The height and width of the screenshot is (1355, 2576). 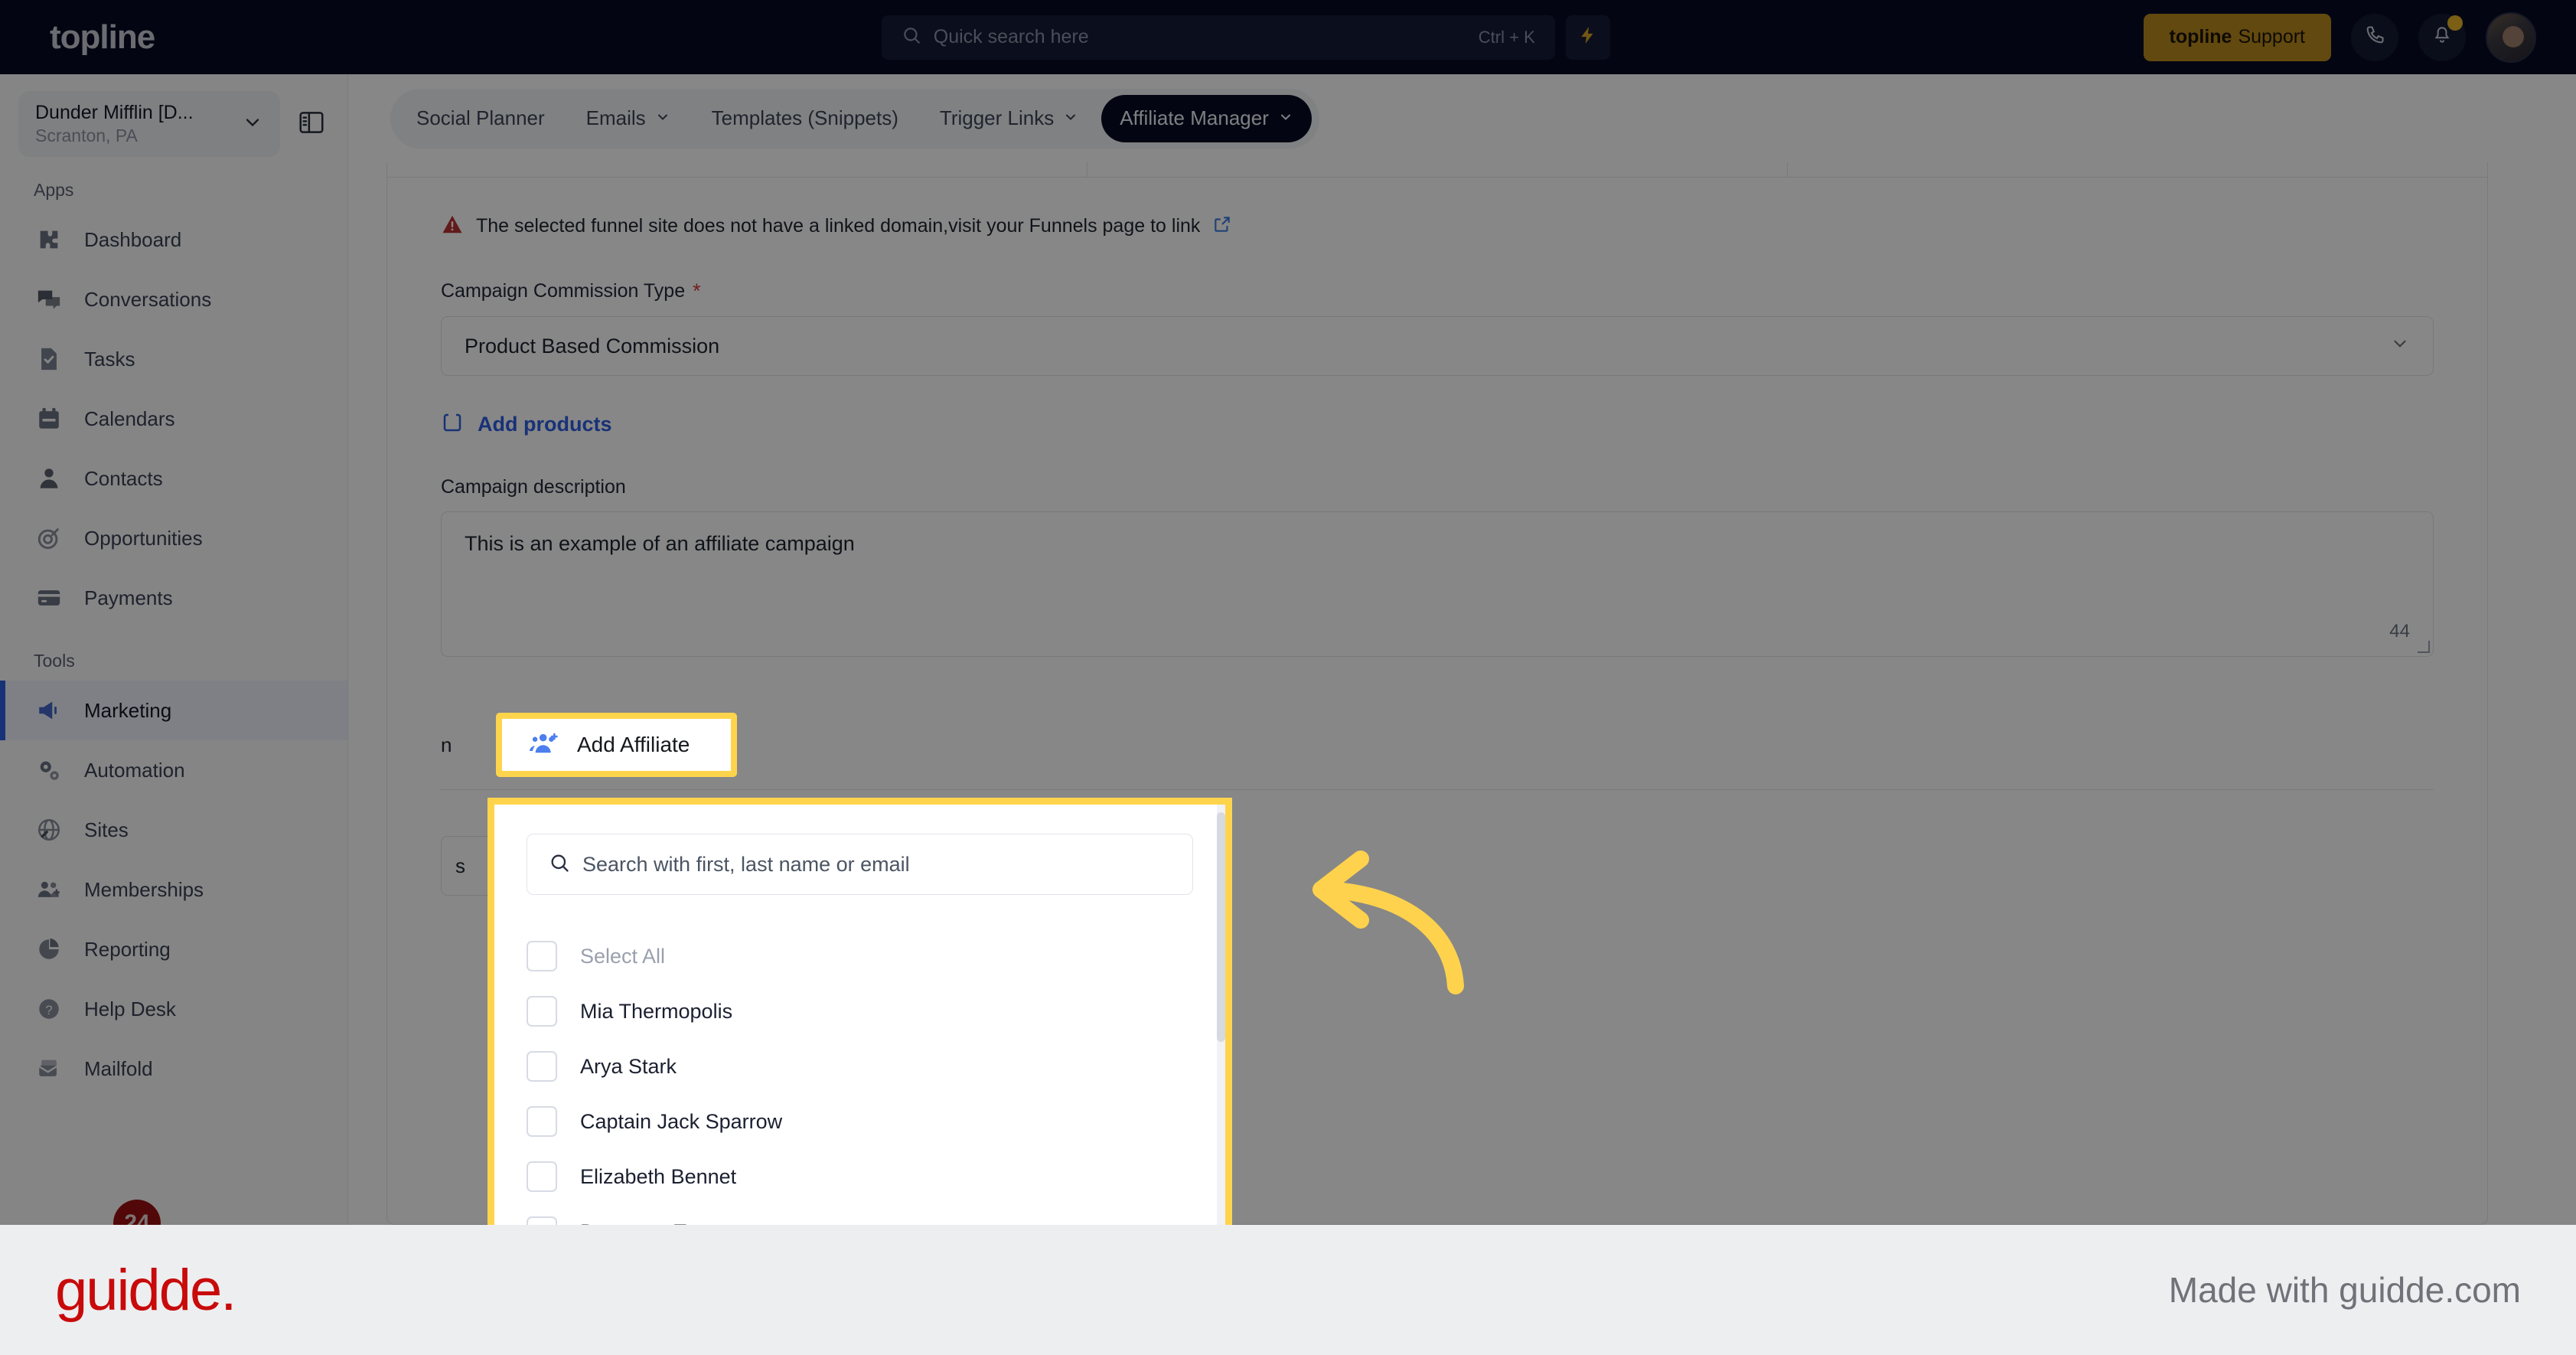 I want to click on sidebar-item-sites: Sites, so click(x=173, y=830).